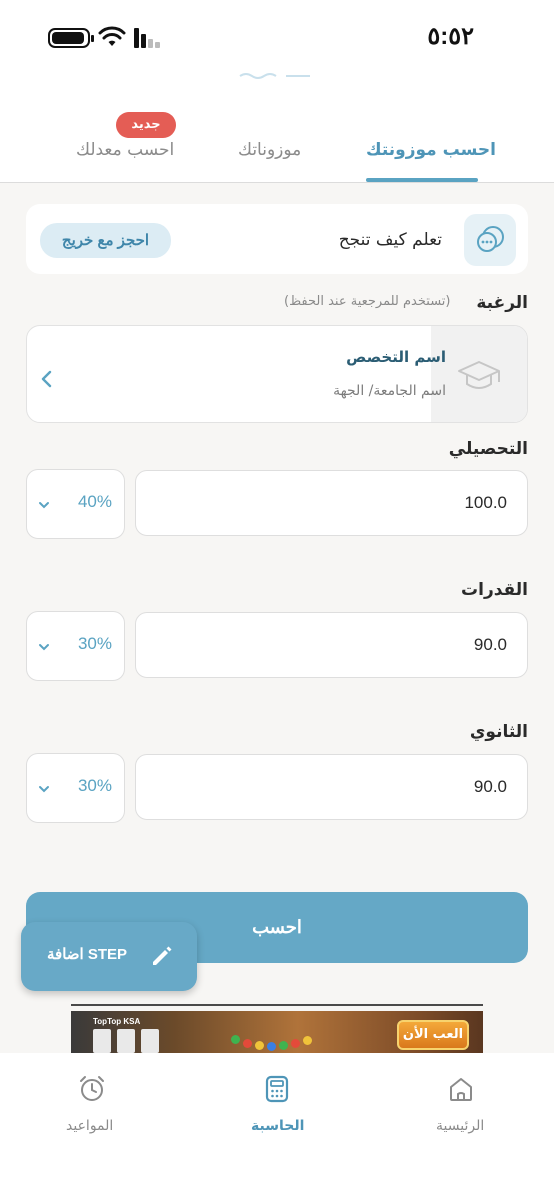  Describe the element at coordinates (92, 1089) in the screenshot. I see `alarm-clock-icon` at that location.